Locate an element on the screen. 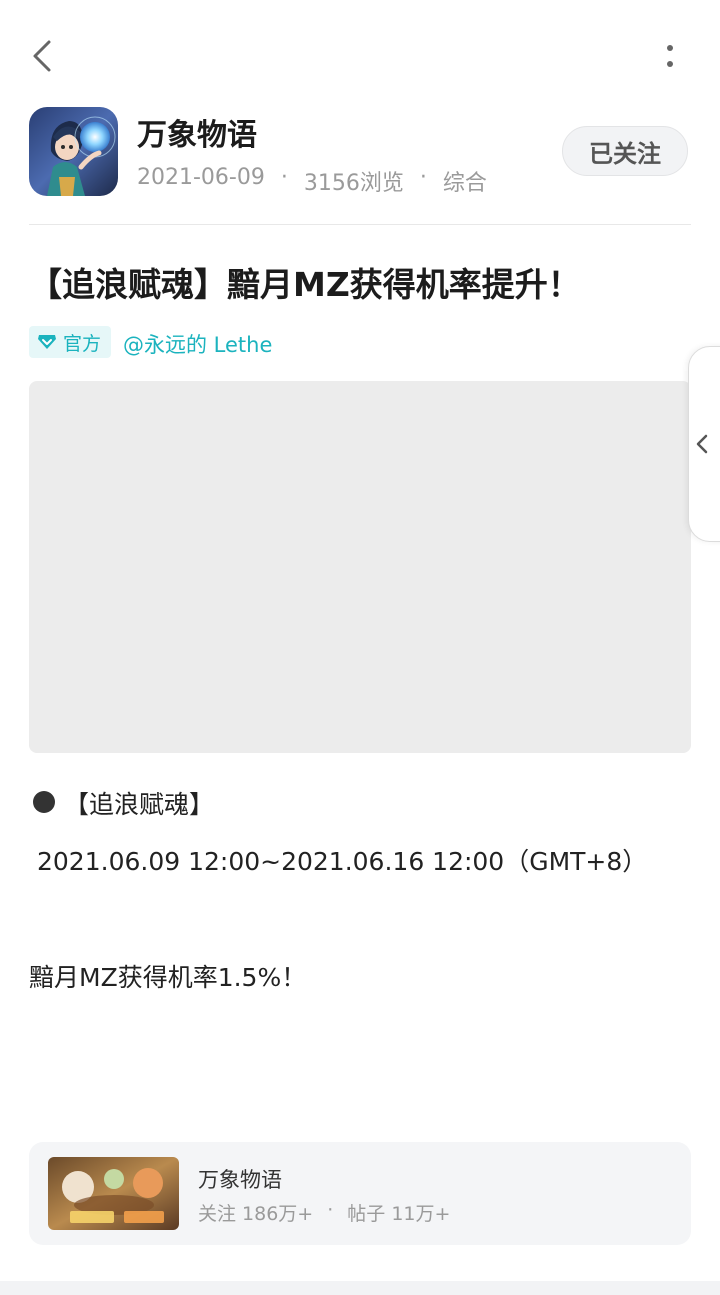 This screenshot has width=720, height=1295. event-time-range: 2021.06.09 12:00~2021.06.16 12:00（GMT+8） is located at coordinates (342, 861).